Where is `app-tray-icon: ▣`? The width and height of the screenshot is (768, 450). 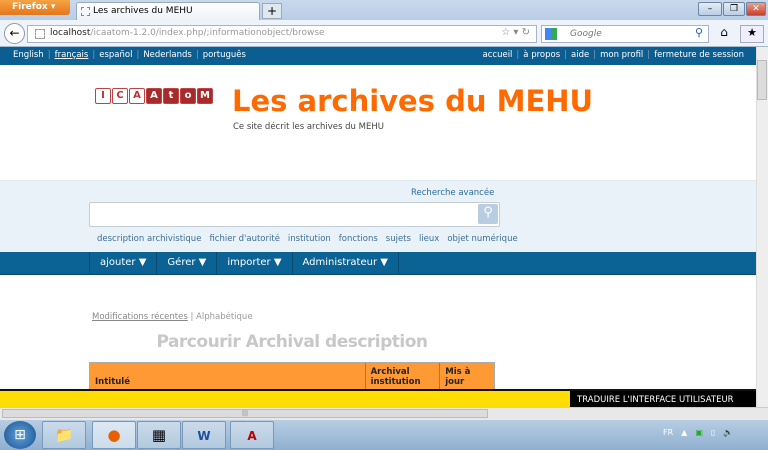 app-tray-icon: ▣ is located at coordinates (699, 432).